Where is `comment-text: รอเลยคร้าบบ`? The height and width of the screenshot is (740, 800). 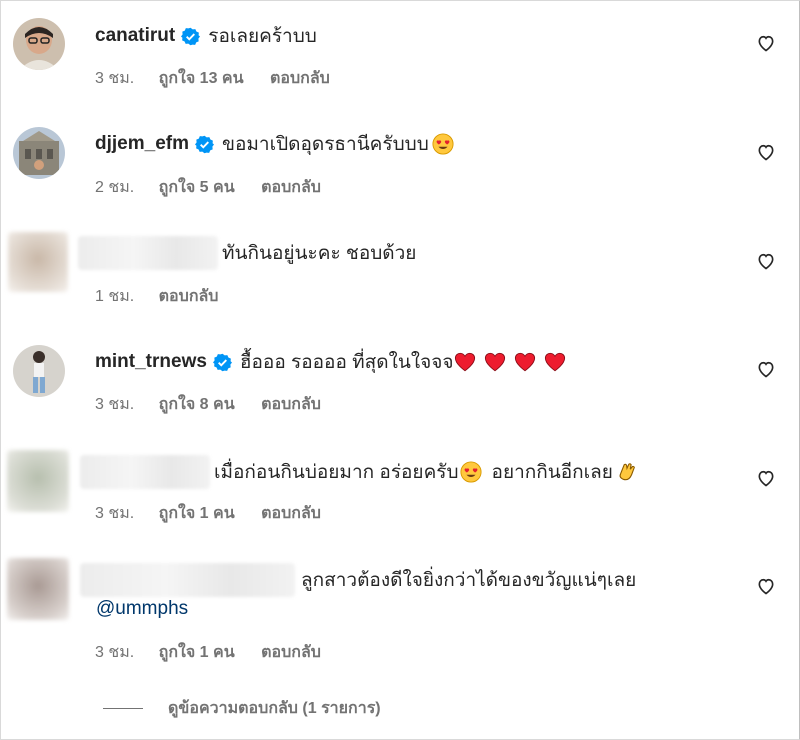
comment-text: รอเลยคร้าบบ is located at coordinates (262, 36).